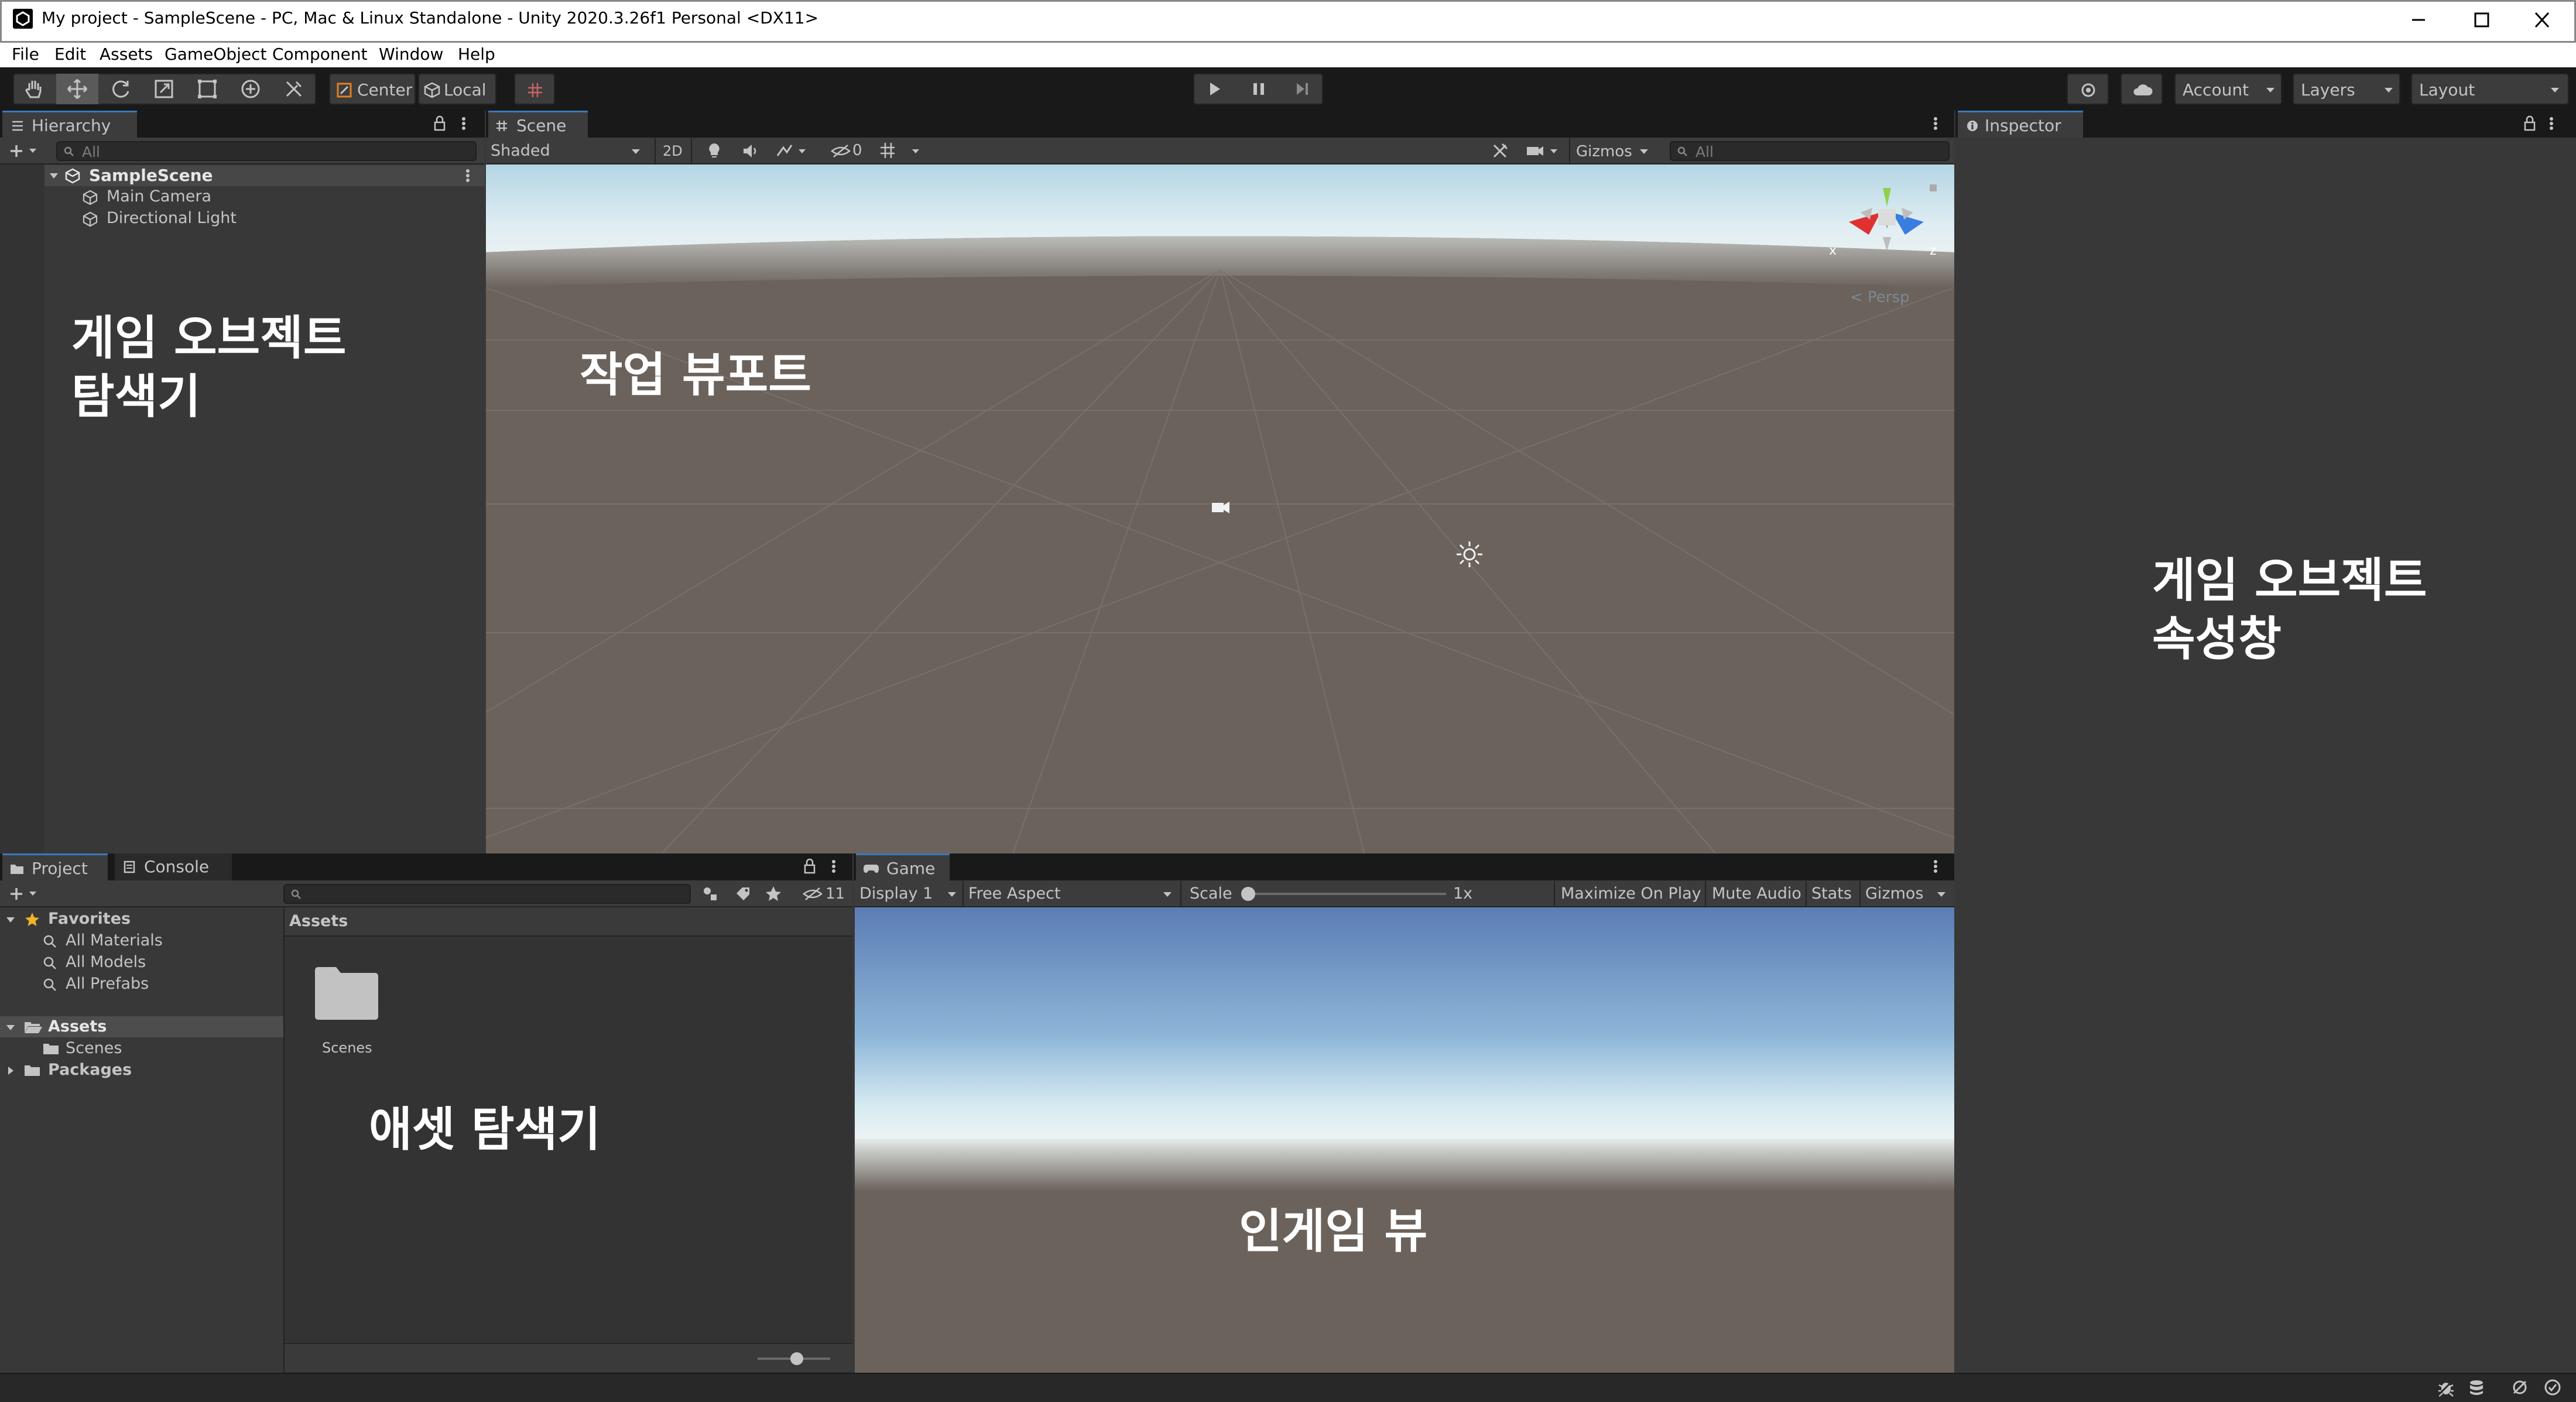 The image size is (2576, 1402). Describe the element at coordinates (773, 894) in the screenshot. I see `favorite-star-icon` at that location.